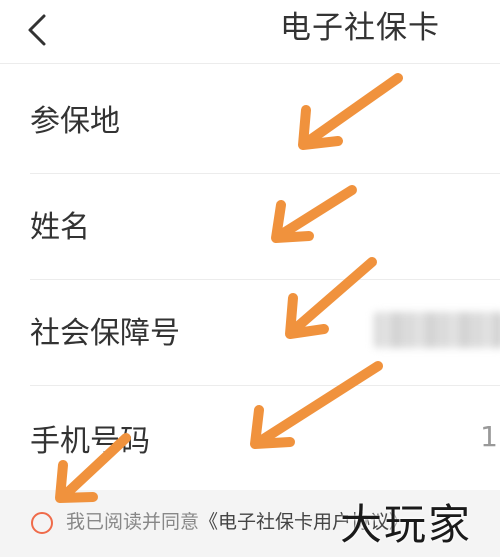  I want to click on row-label-region: 参保地, so click(75, 121).